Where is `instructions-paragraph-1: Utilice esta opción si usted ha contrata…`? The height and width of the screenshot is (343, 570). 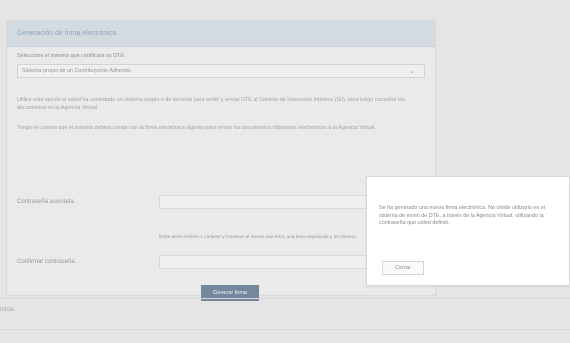
instructions-paragraph-1: Utilice esta opción si usted ha contrata… is located at coordinates (211, 104).